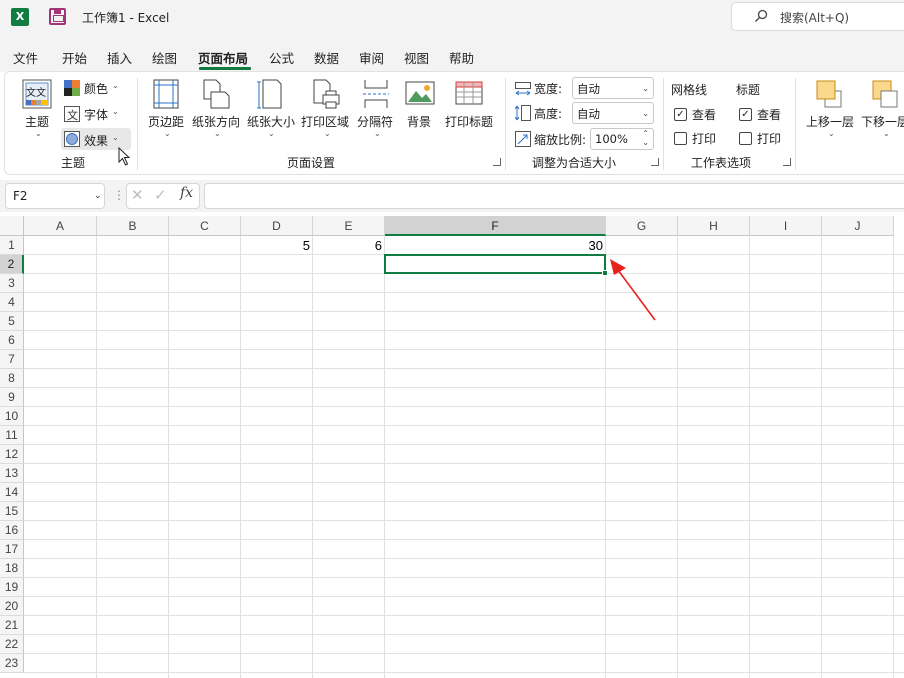 Image resolution: width=904 pixels, height=678 pixels. Describe the element at coordinates (497, 162) in the screenshot. I see `page-setup-launcher-icon` at that location.